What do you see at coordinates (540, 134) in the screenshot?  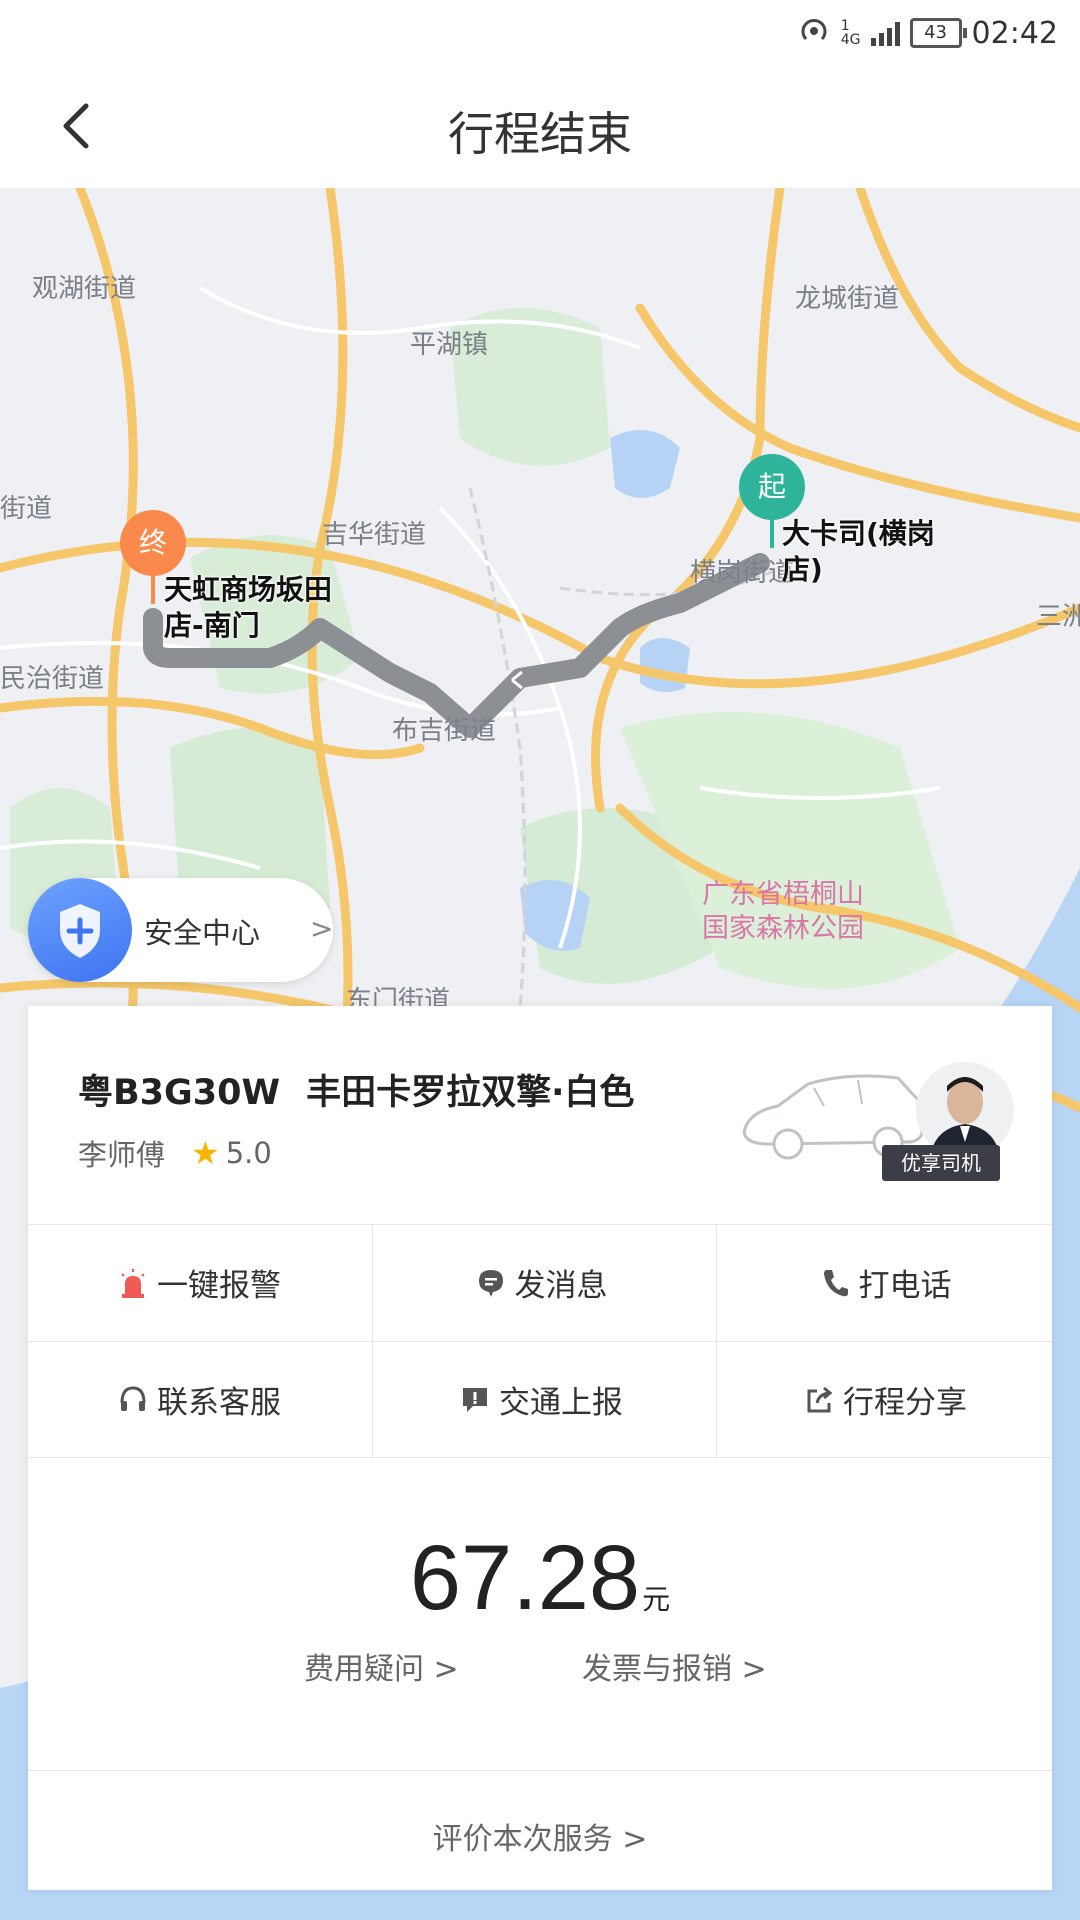 I see `page-title: 行程结束` at bounding box center [540, 134].